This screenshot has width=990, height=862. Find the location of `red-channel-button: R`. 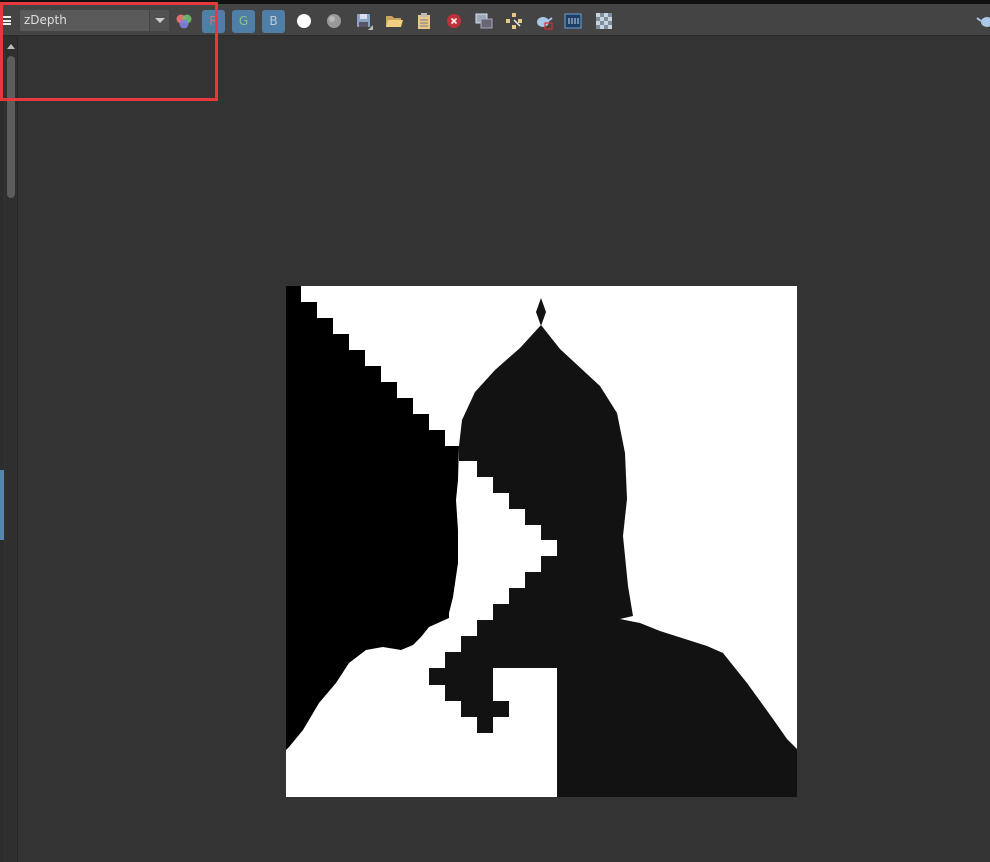

red-channel-button: R is located at coordinates (213, 21).